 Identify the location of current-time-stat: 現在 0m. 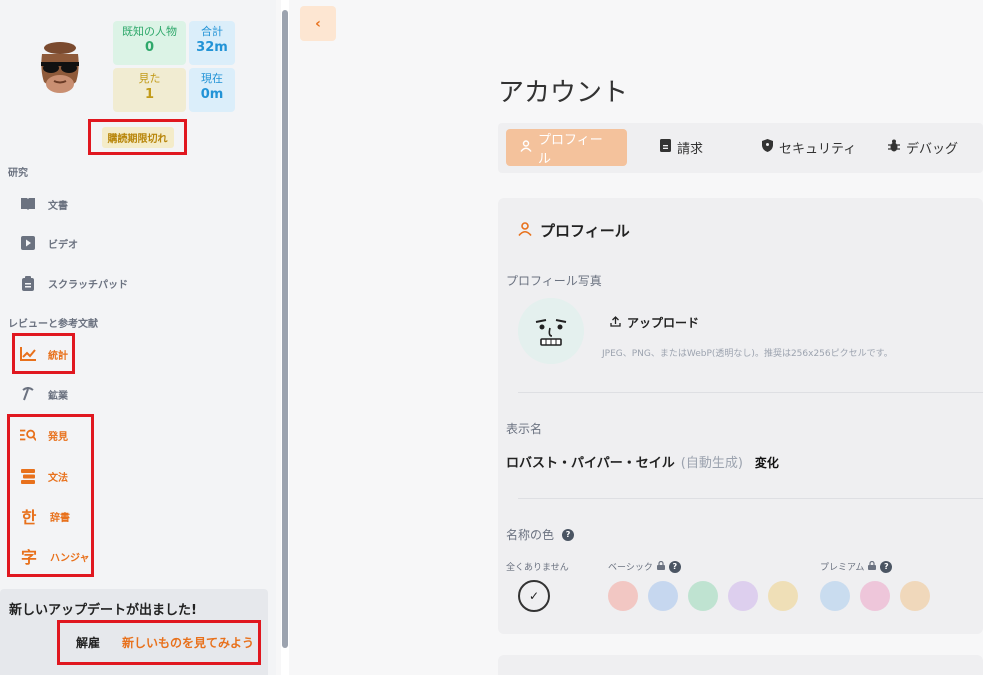
(212, 90).